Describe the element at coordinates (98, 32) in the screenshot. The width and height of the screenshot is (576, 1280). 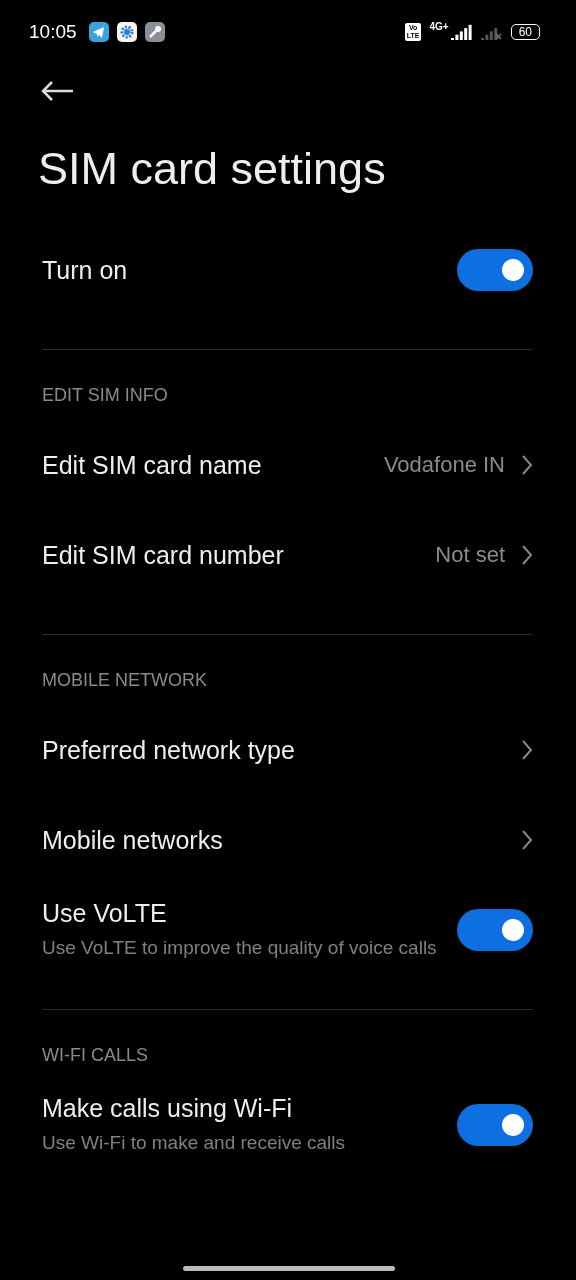
I see `paper-plane-icon` at that location.